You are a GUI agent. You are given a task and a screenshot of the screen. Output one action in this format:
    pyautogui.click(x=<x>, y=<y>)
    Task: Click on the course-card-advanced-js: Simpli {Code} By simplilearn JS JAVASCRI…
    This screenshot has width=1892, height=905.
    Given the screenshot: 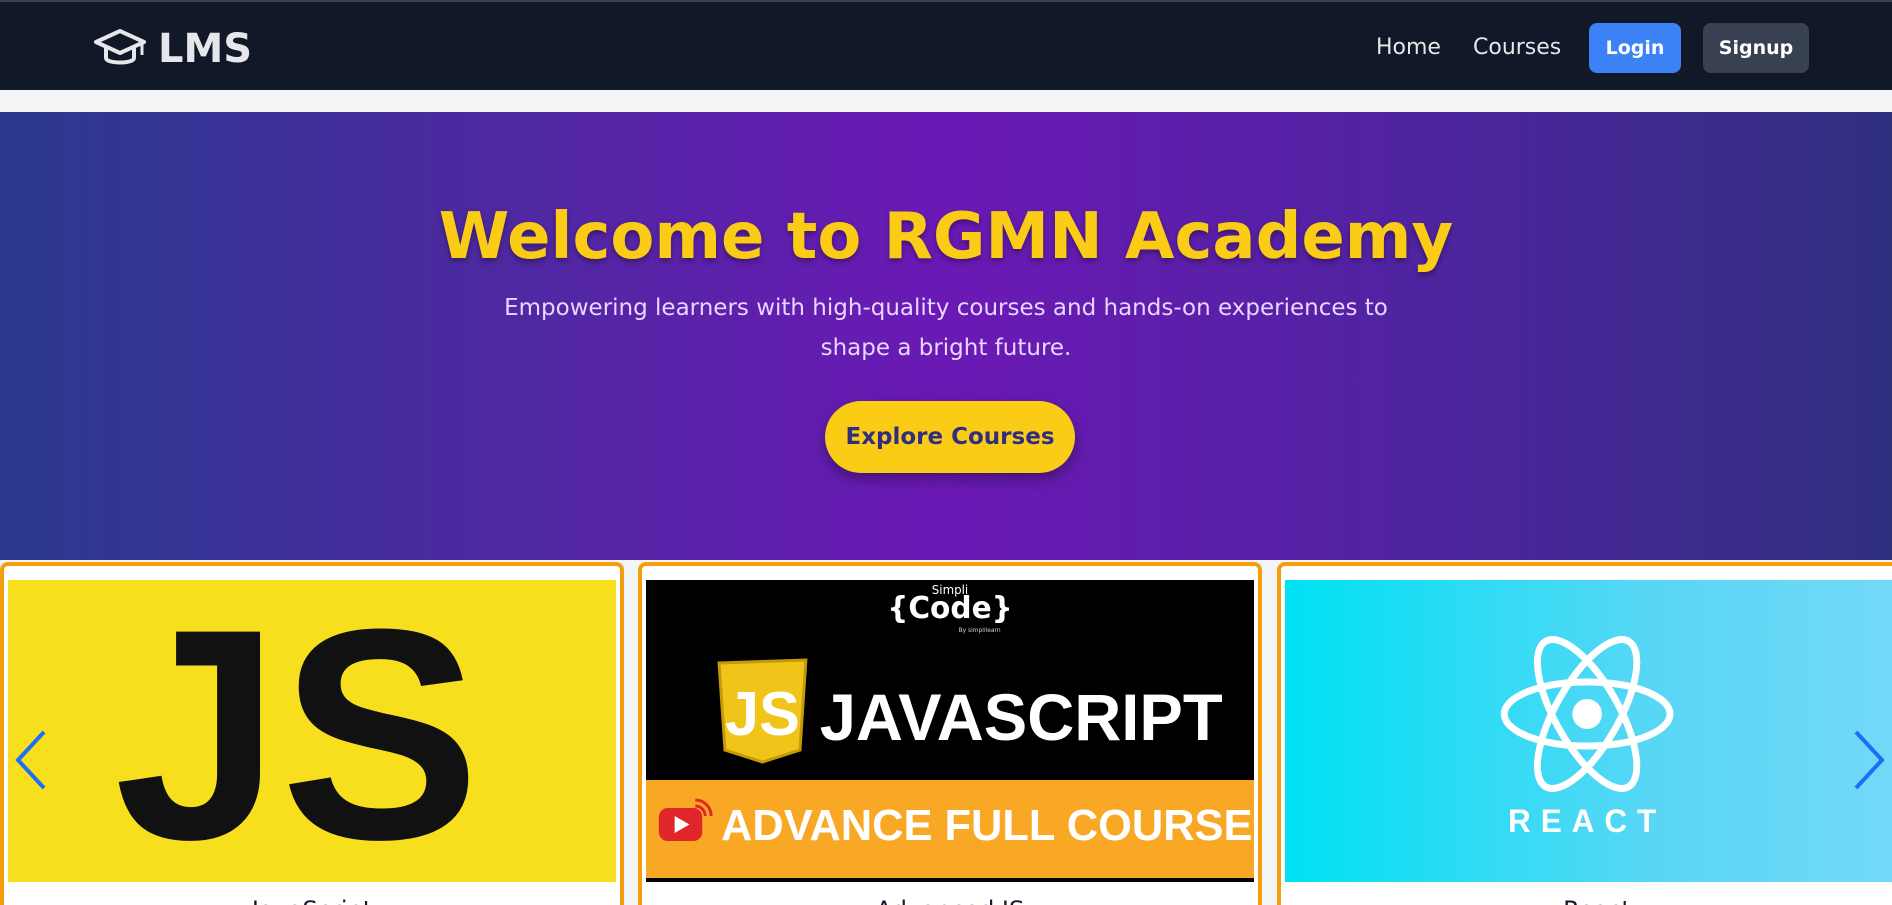 What is the action you would take?
    pyautogui.click(x=950, y=733)
    